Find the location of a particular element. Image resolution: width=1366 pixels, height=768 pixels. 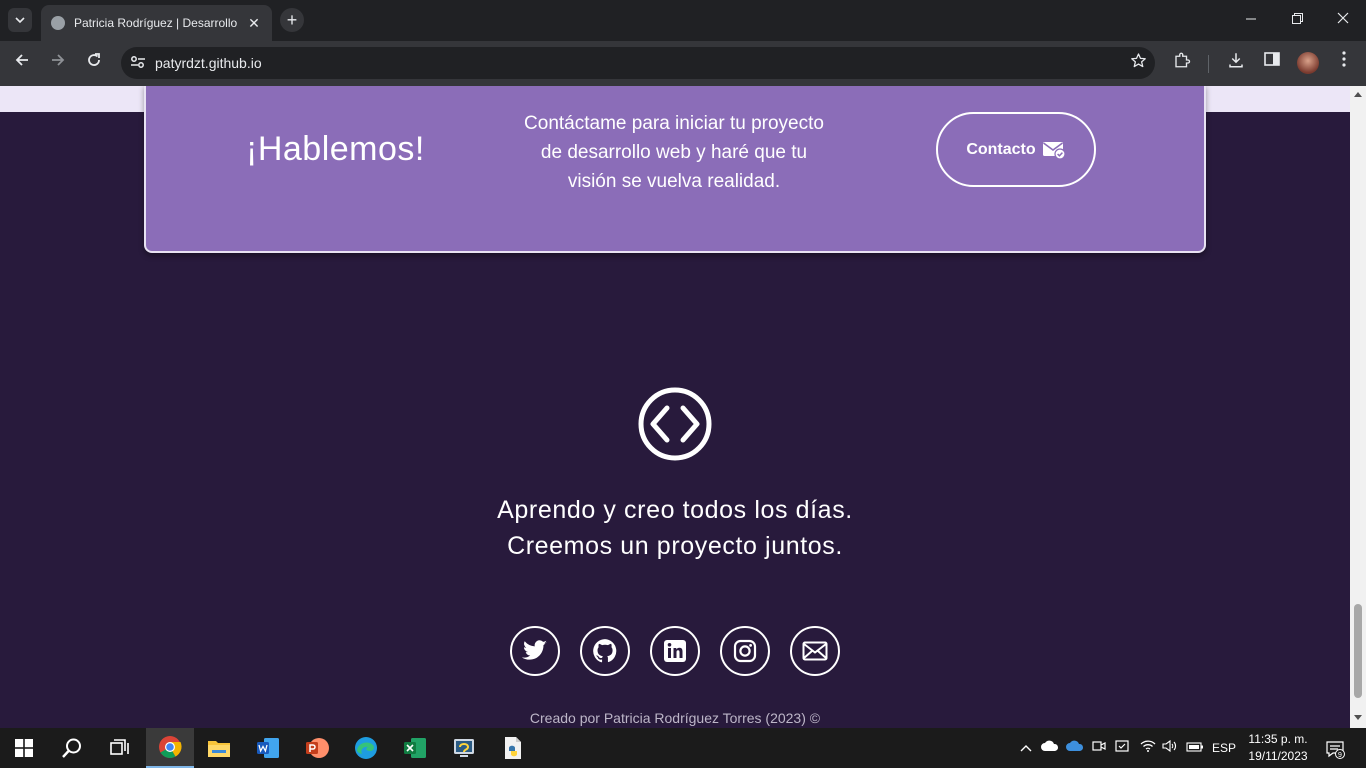

wifi-icon is located at coordinates (1148, 748).